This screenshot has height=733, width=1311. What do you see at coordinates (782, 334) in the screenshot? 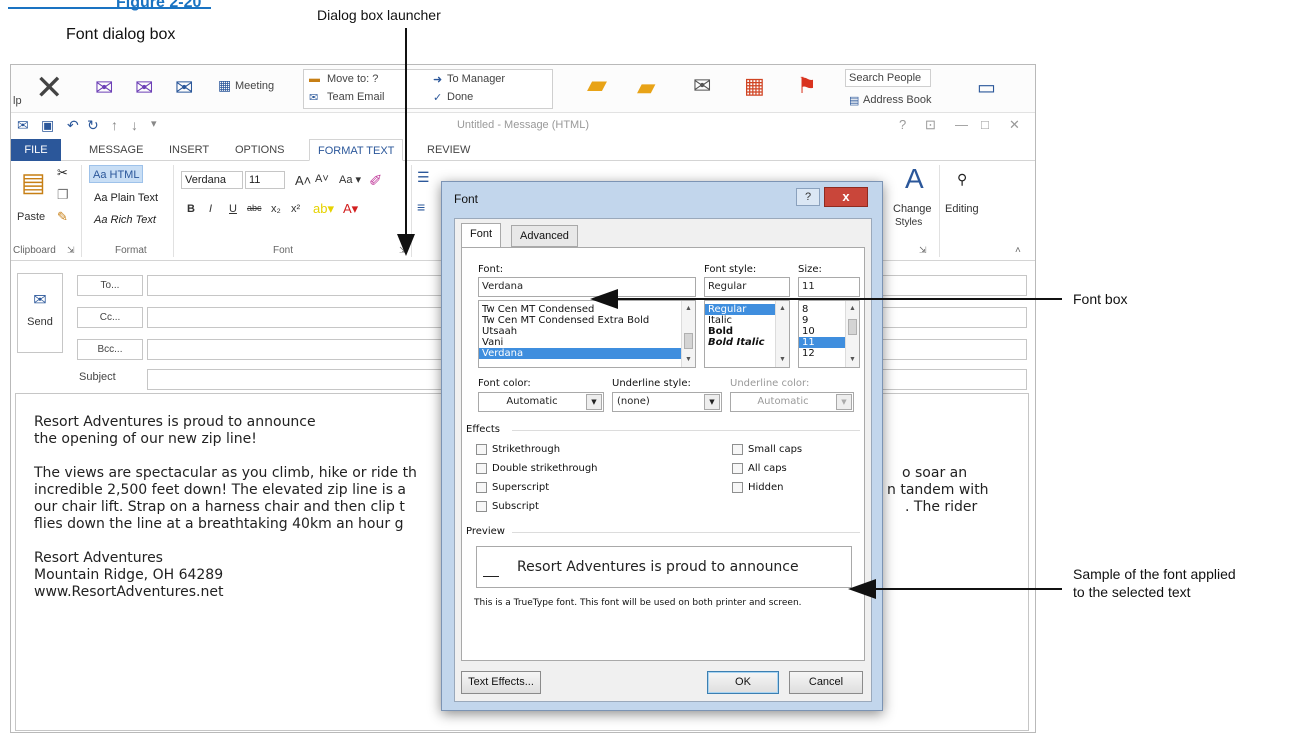
I see `style-list-scrollbar: ▲ ▼` at bounding box center [782, 334].